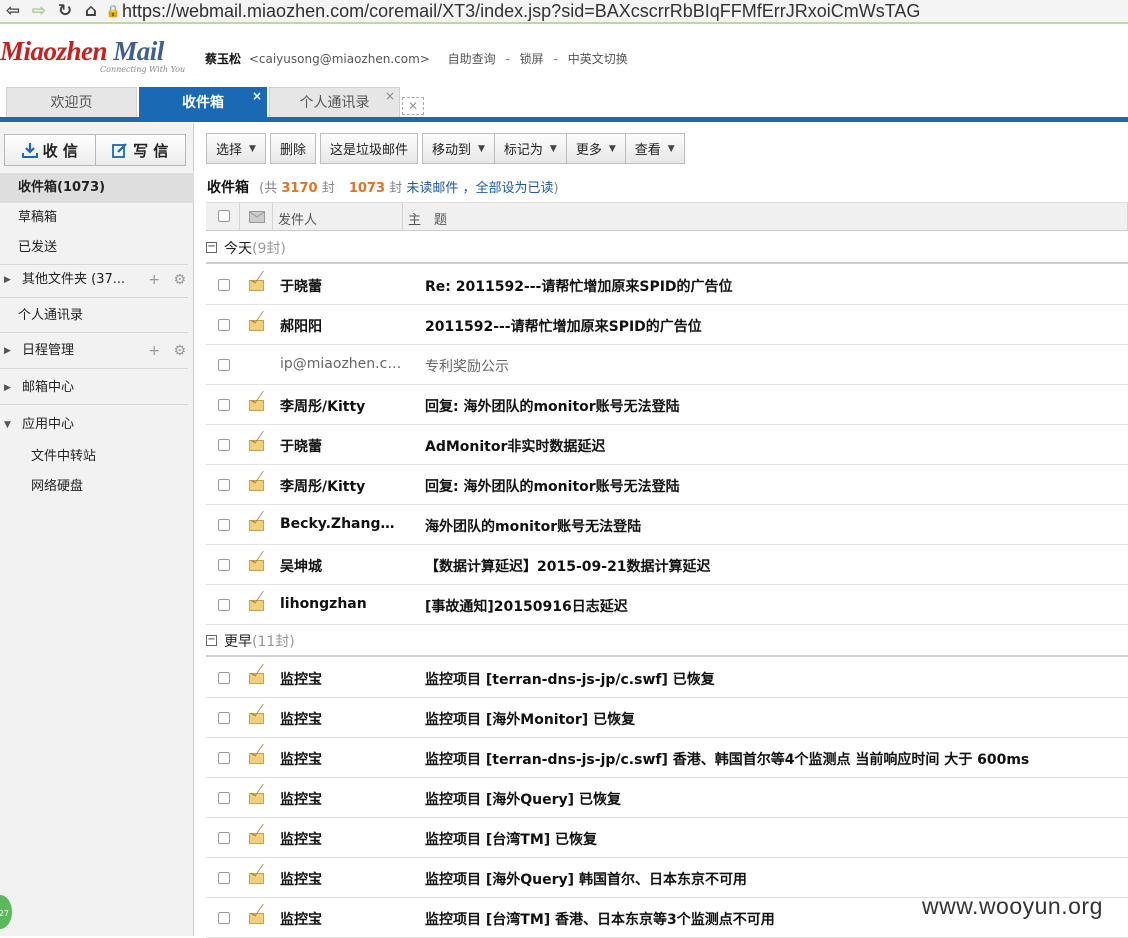 The width and height of the screenshot is (1128, 938). I want to click on row-sender: ip@miaozhen.com, so click(342, 364).